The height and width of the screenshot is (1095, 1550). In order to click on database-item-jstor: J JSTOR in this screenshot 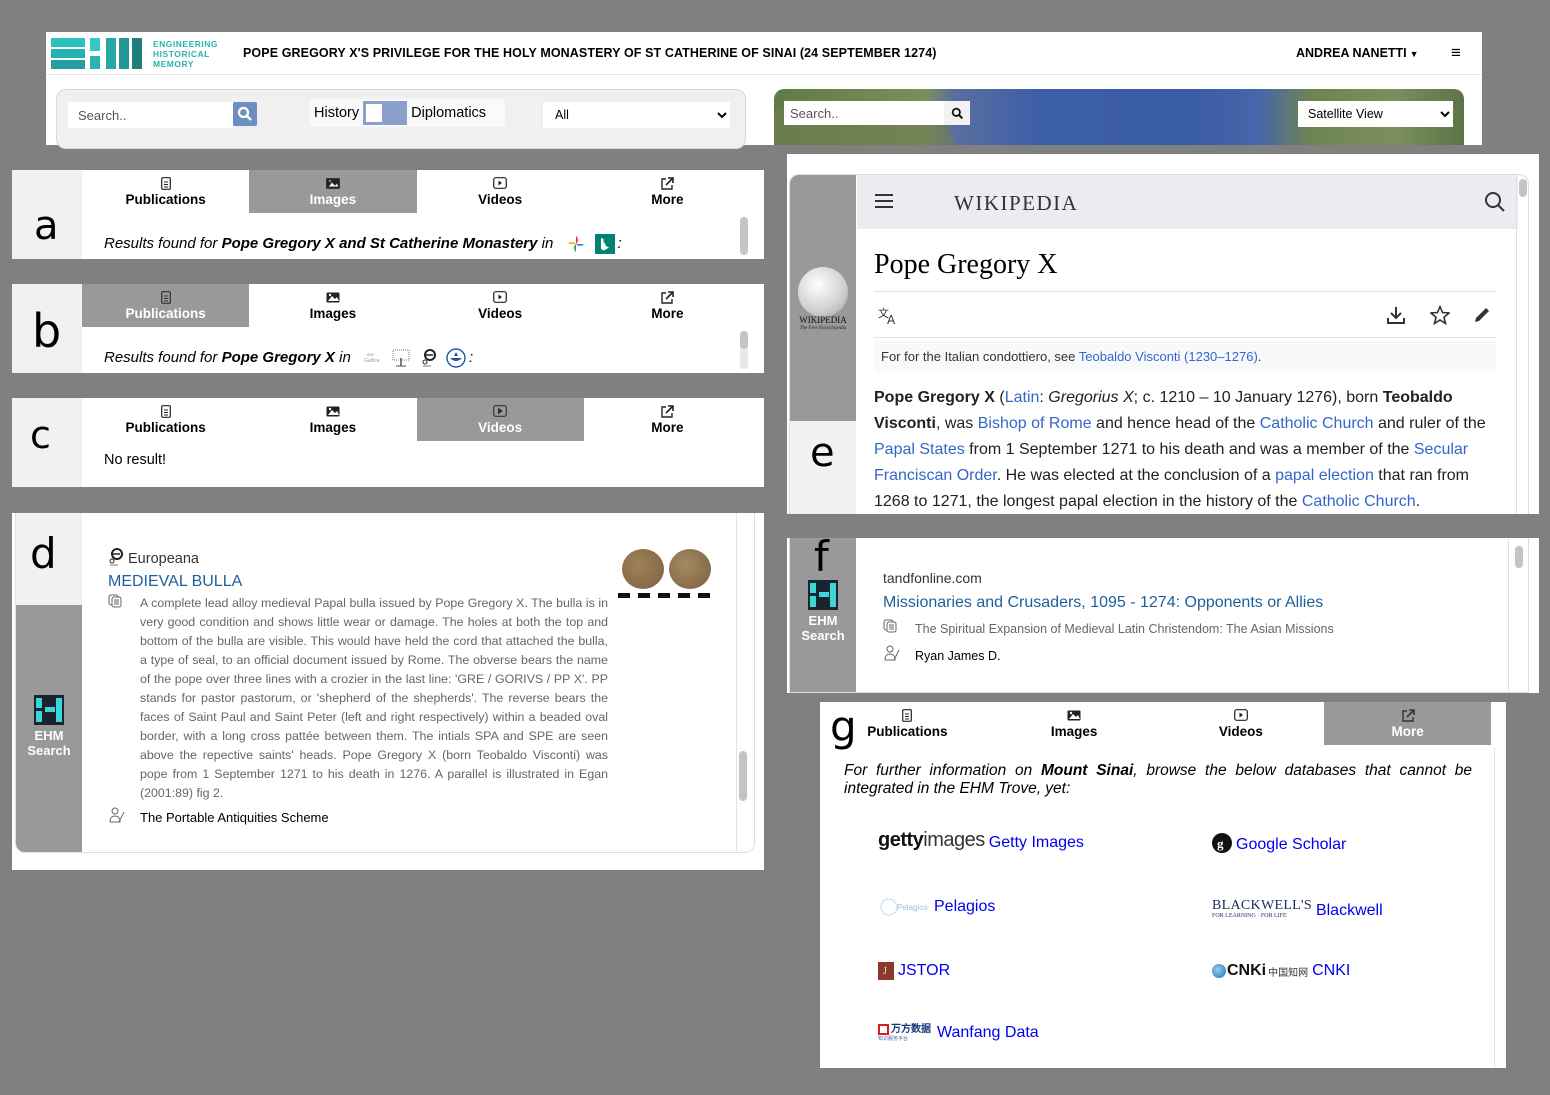, I will do `click(914, 971)`.